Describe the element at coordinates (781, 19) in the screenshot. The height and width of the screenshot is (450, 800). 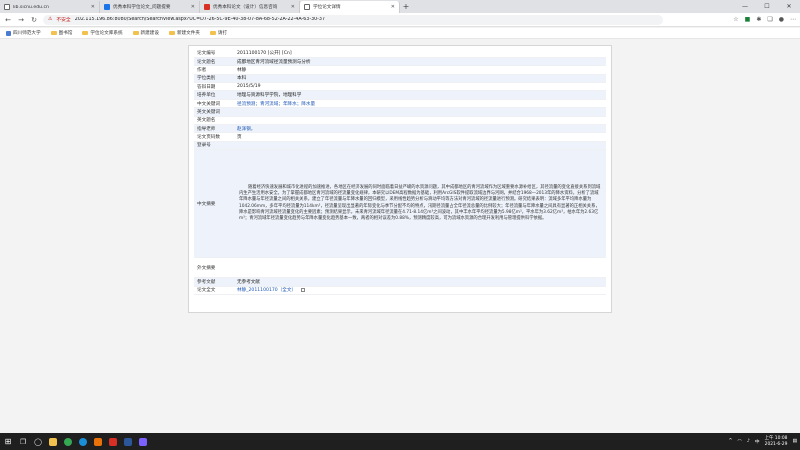
I see `profile-icon: ●` at that location.